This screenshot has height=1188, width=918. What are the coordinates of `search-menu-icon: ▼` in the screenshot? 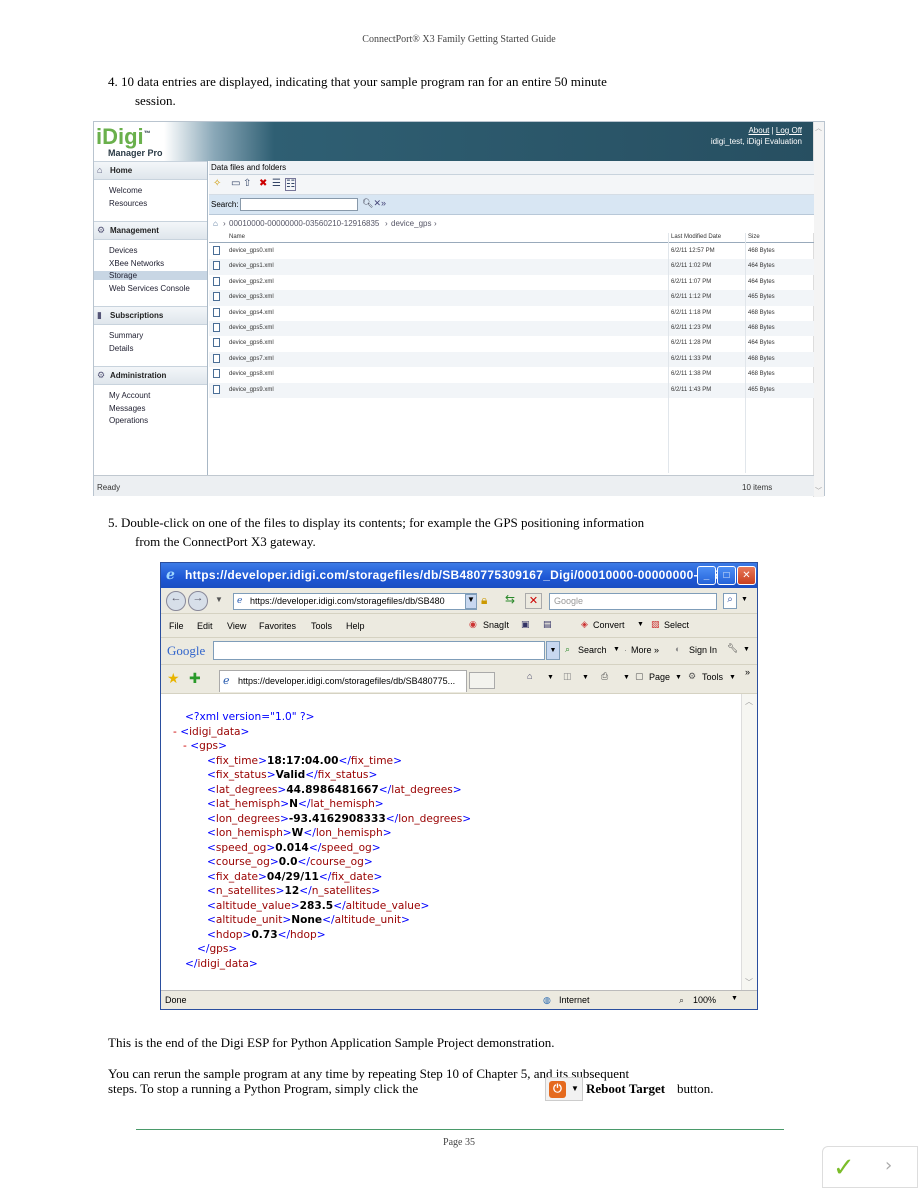 It's located at (616, 649).